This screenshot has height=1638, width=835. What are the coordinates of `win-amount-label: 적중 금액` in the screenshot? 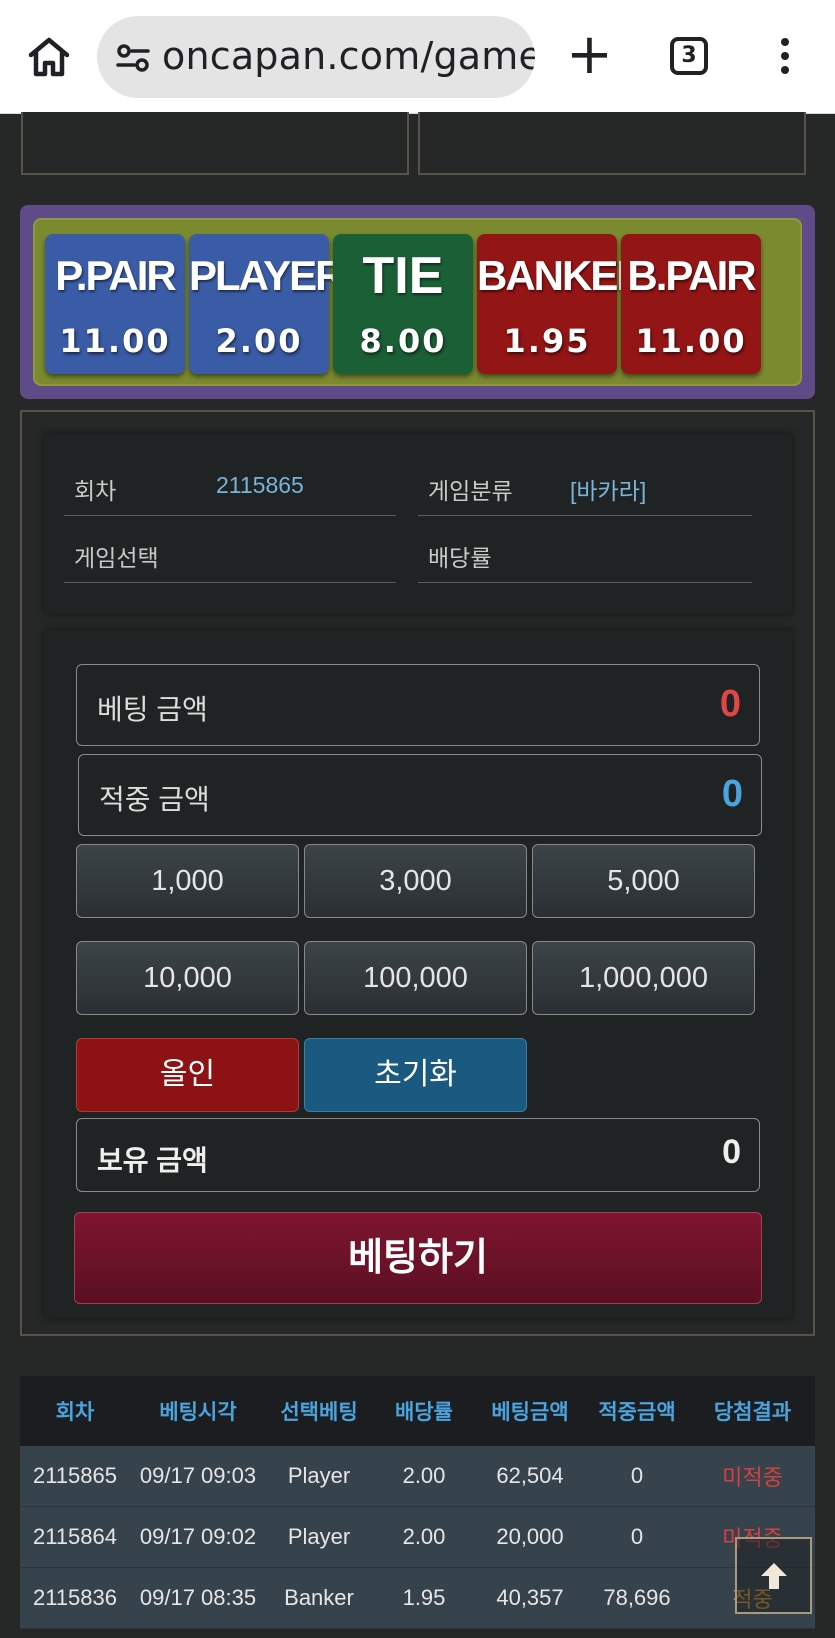 It's located at (154, 799).